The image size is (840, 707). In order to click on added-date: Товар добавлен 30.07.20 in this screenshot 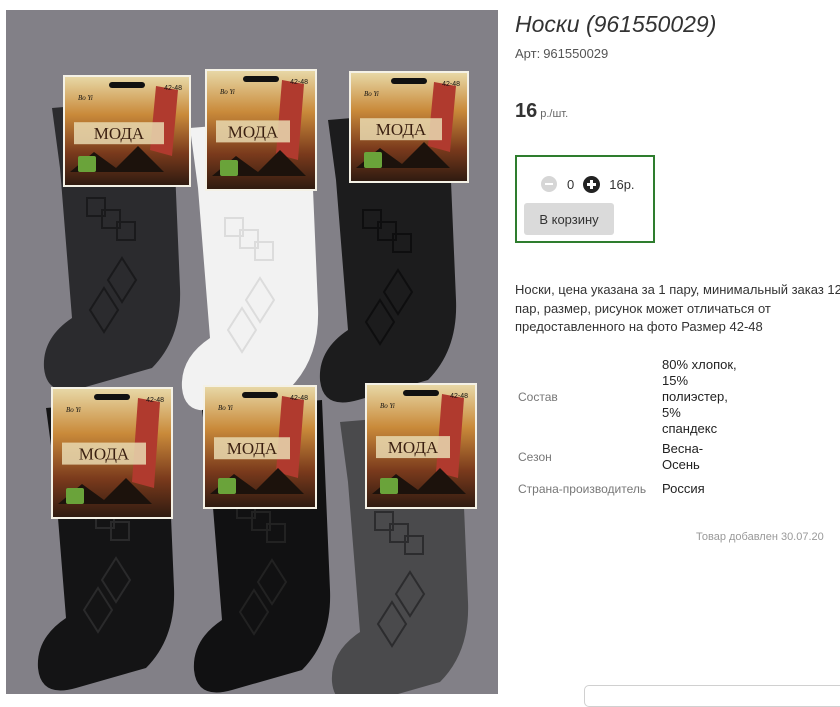, I will do `click(760, 537)`.